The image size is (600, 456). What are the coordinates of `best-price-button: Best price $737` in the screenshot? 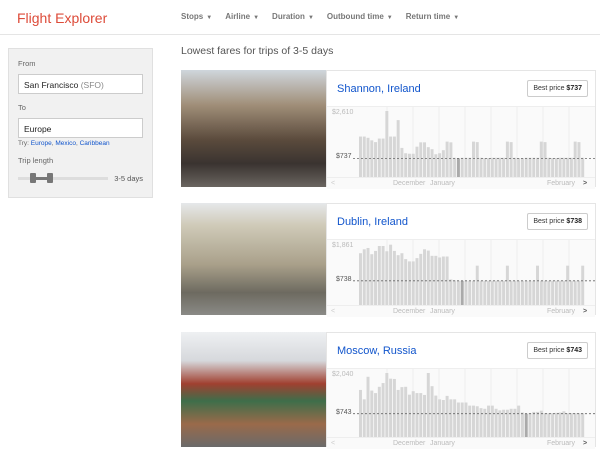 It's located at (557, 88).